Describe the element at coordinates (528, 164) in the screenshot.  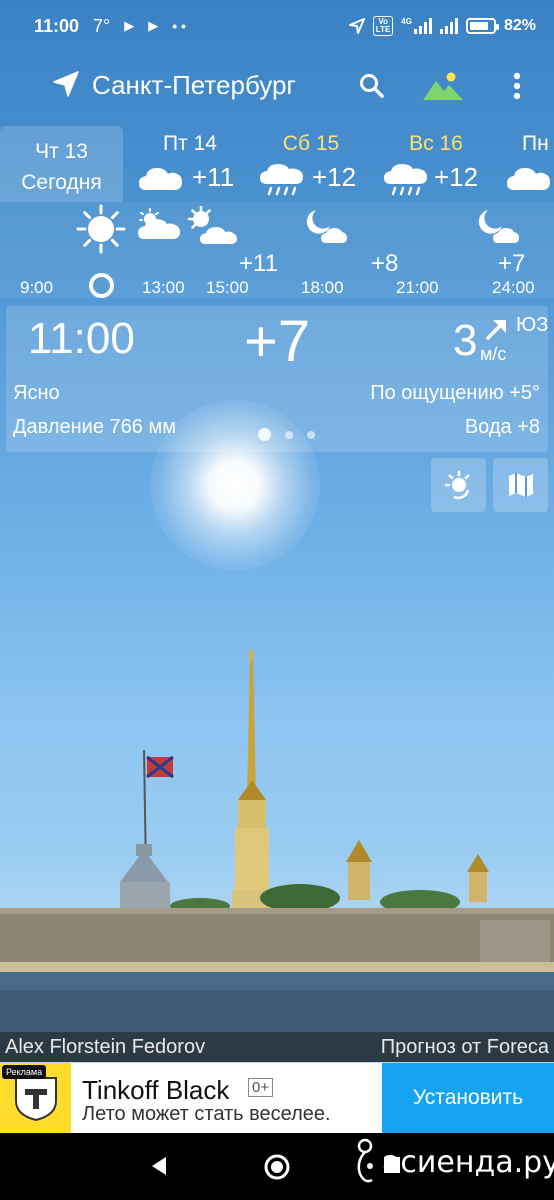
I see `day-tab-mon: Пн` at that location.